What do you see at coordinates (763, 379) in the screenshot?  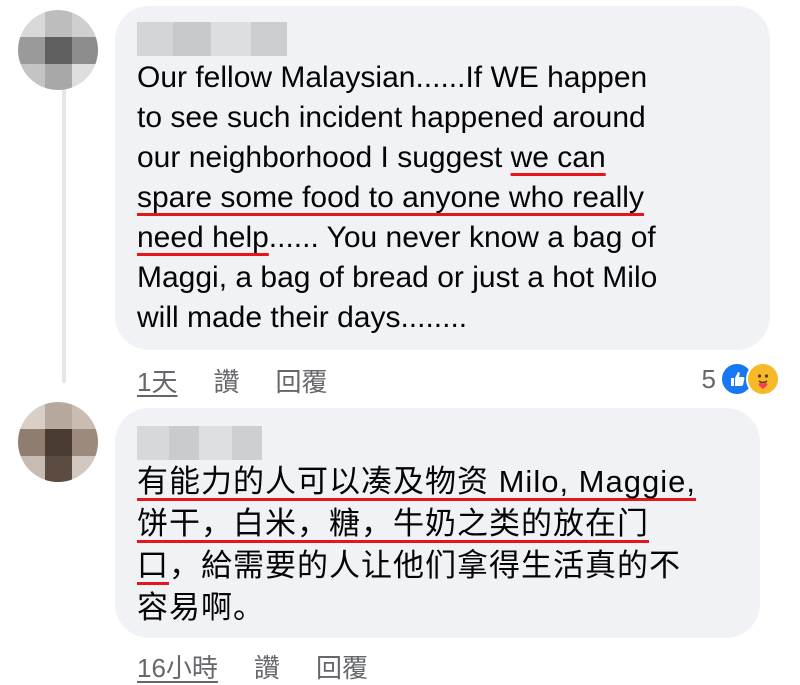 I see `care-icon` at bounding box center [763, 379].